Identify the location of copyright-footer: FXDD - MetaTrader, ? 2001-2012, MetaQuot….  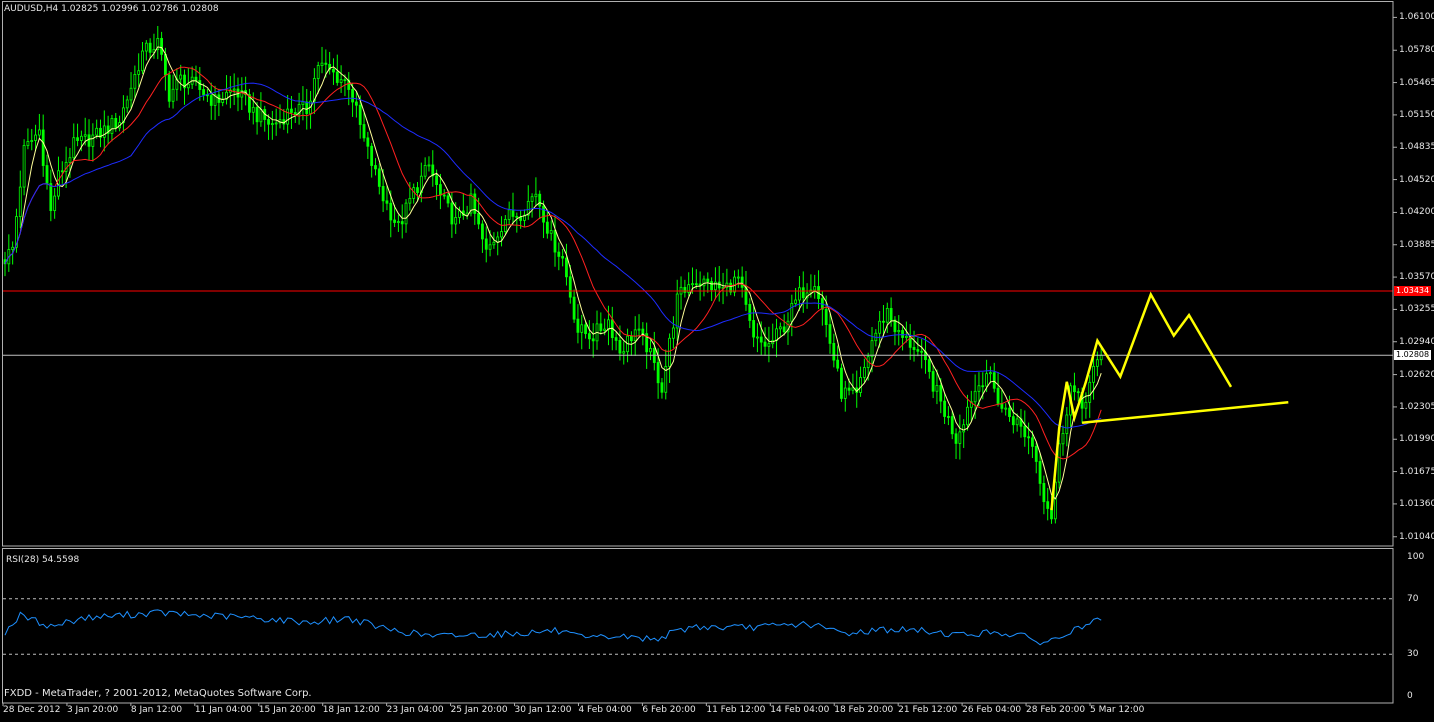
(158, 693).